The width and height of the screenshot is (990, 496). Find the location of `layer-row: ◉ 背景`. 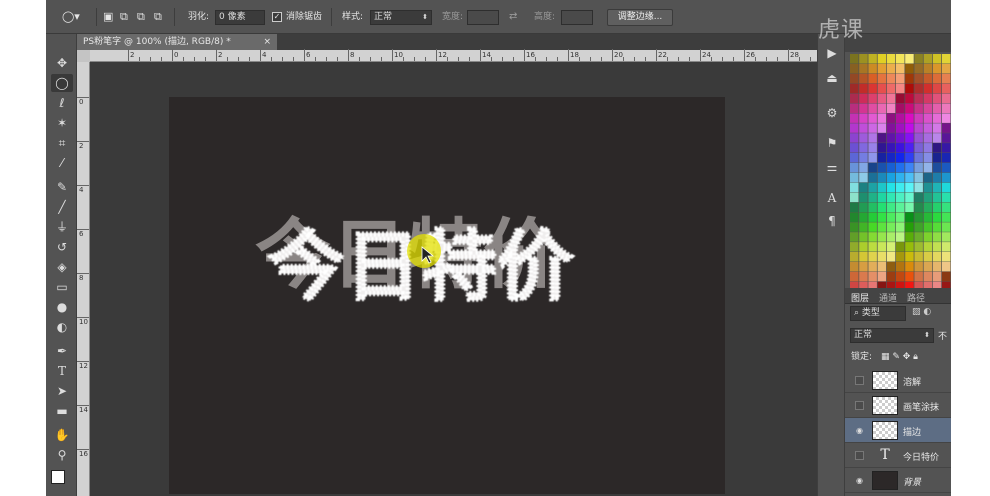

layer-row: ◉ 背景 is located at coordinates (898, 480).